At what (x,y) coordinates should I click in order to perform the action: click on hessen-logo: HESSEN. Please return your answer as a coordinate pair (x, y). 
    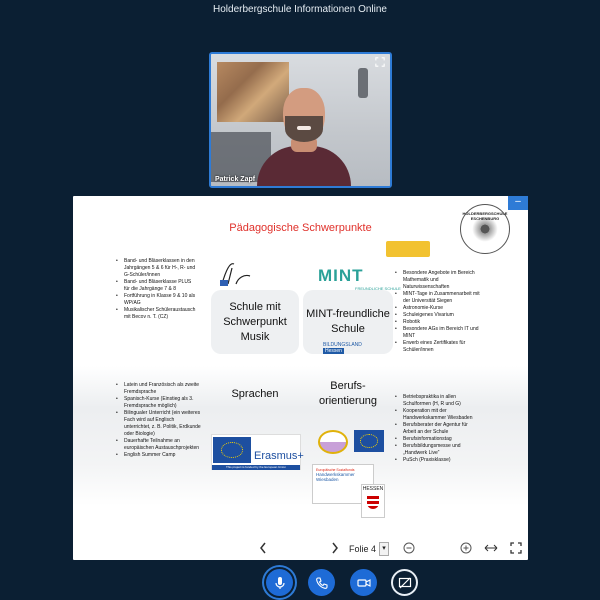
    Looking at the image, I should click on (373, 501).